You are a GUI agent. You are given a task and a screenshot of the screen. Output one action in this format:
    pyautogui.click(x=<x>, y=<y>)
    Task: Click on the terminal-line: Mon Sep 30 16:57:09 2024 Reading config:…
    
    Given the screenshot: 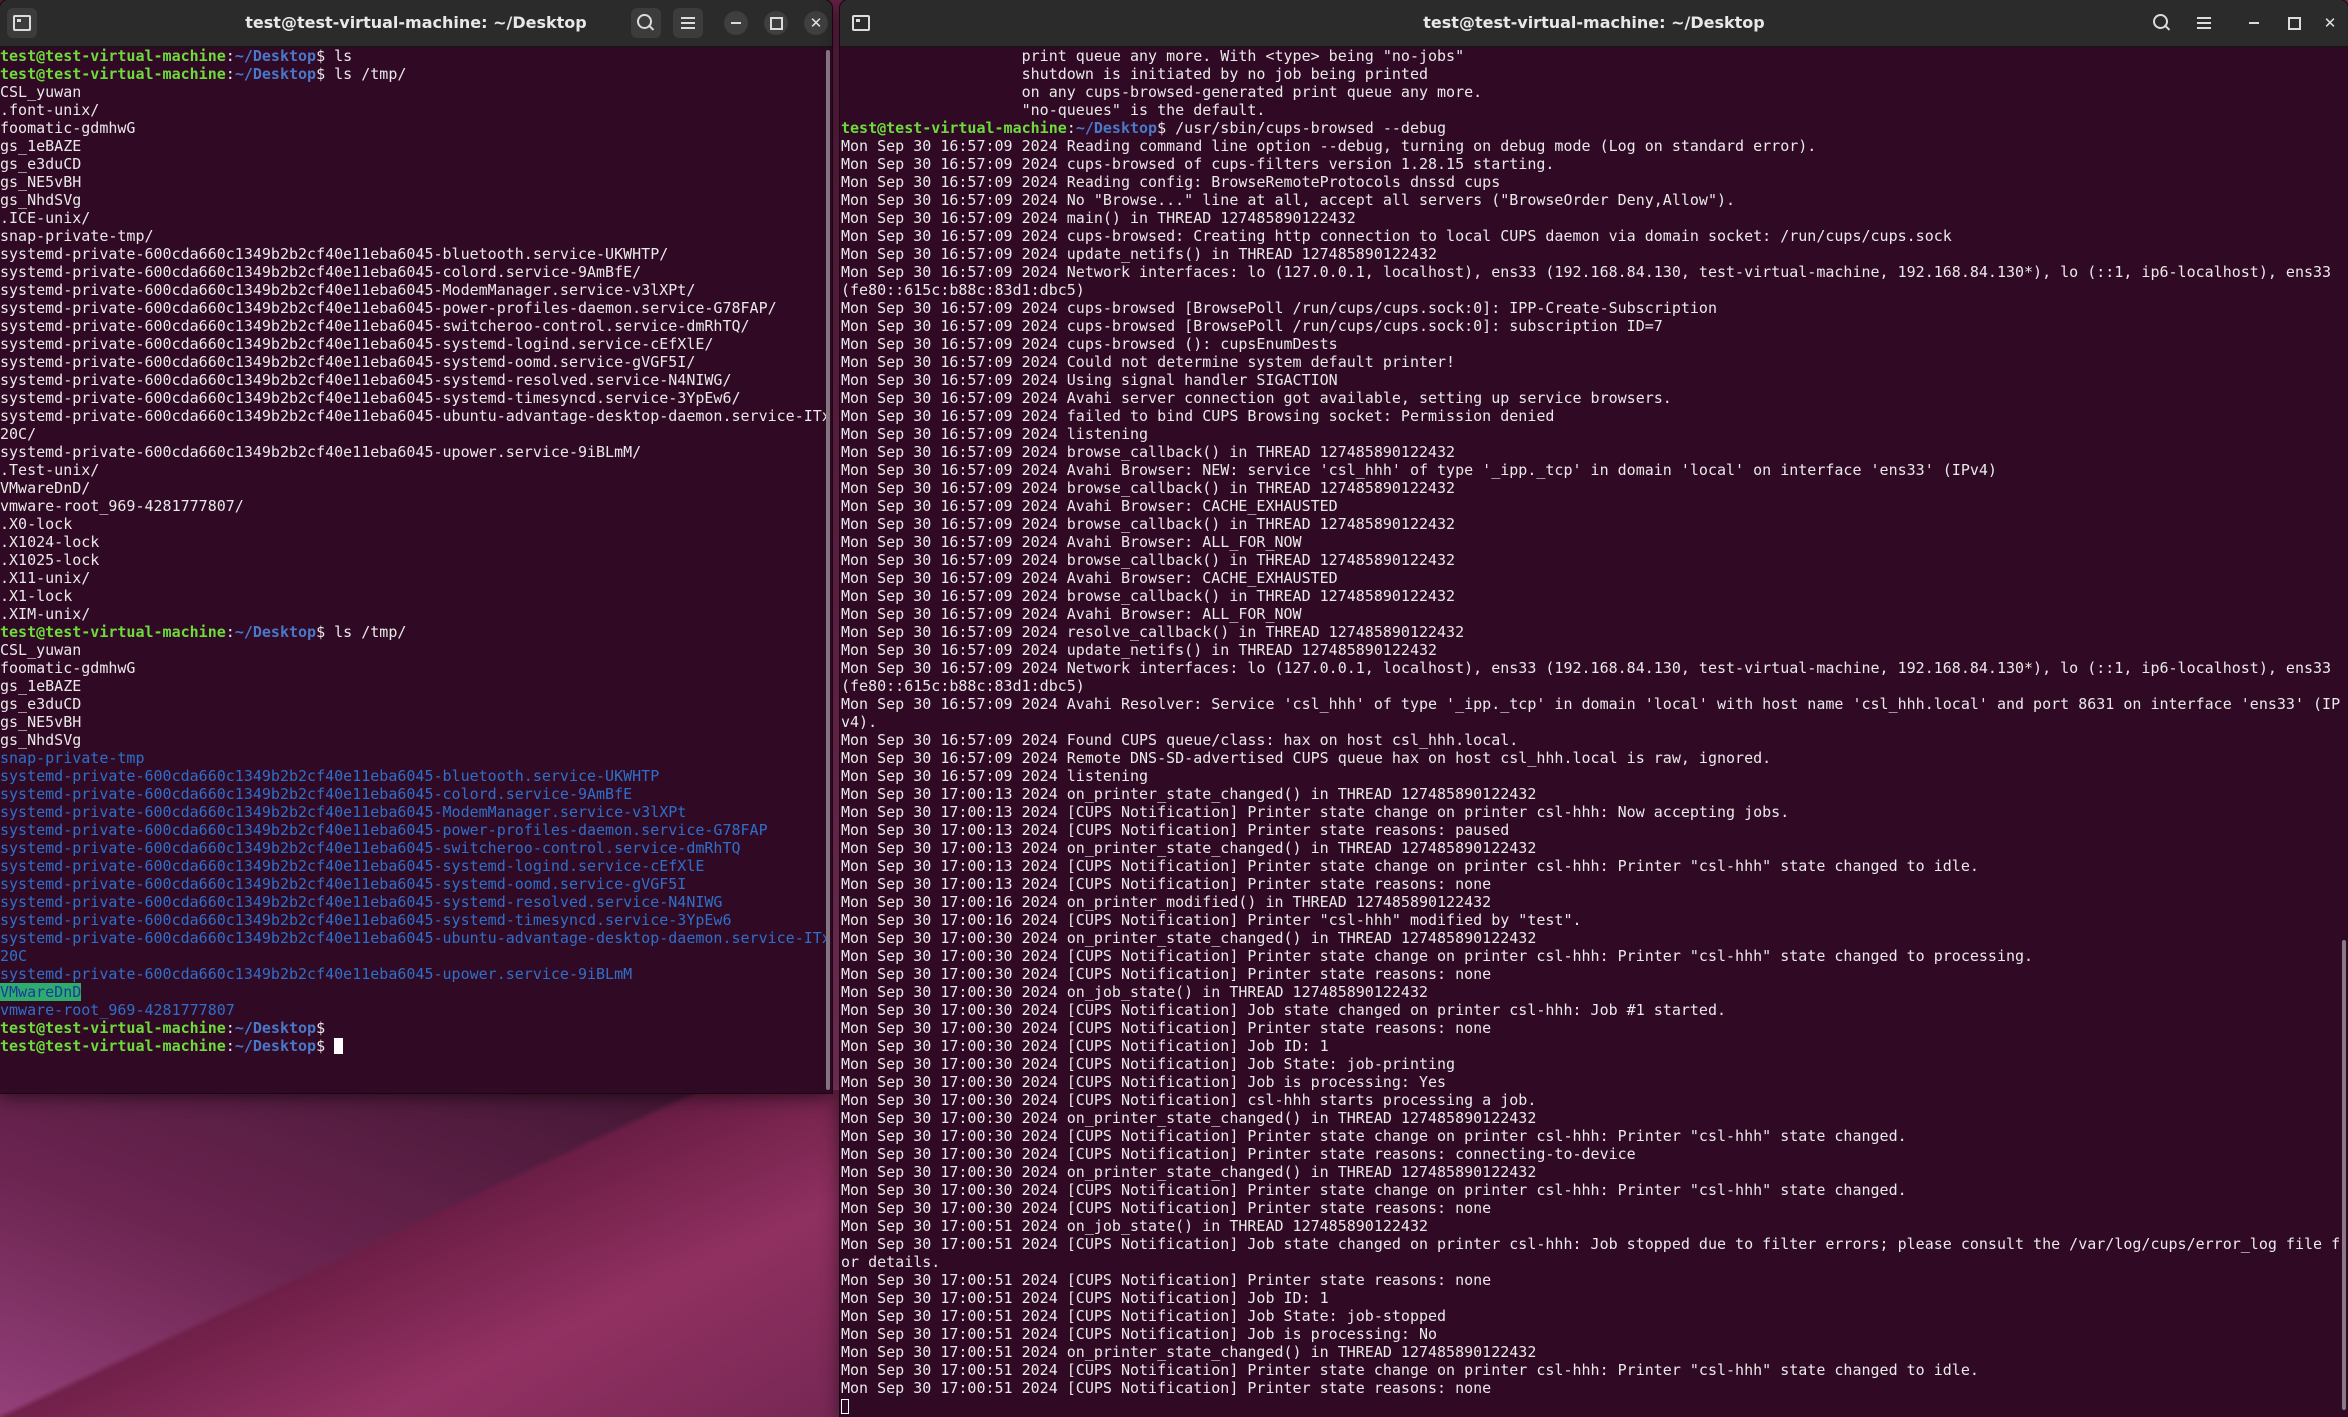 What is the action you would take?
    pyautogui.click(x=1594, y=182)
    